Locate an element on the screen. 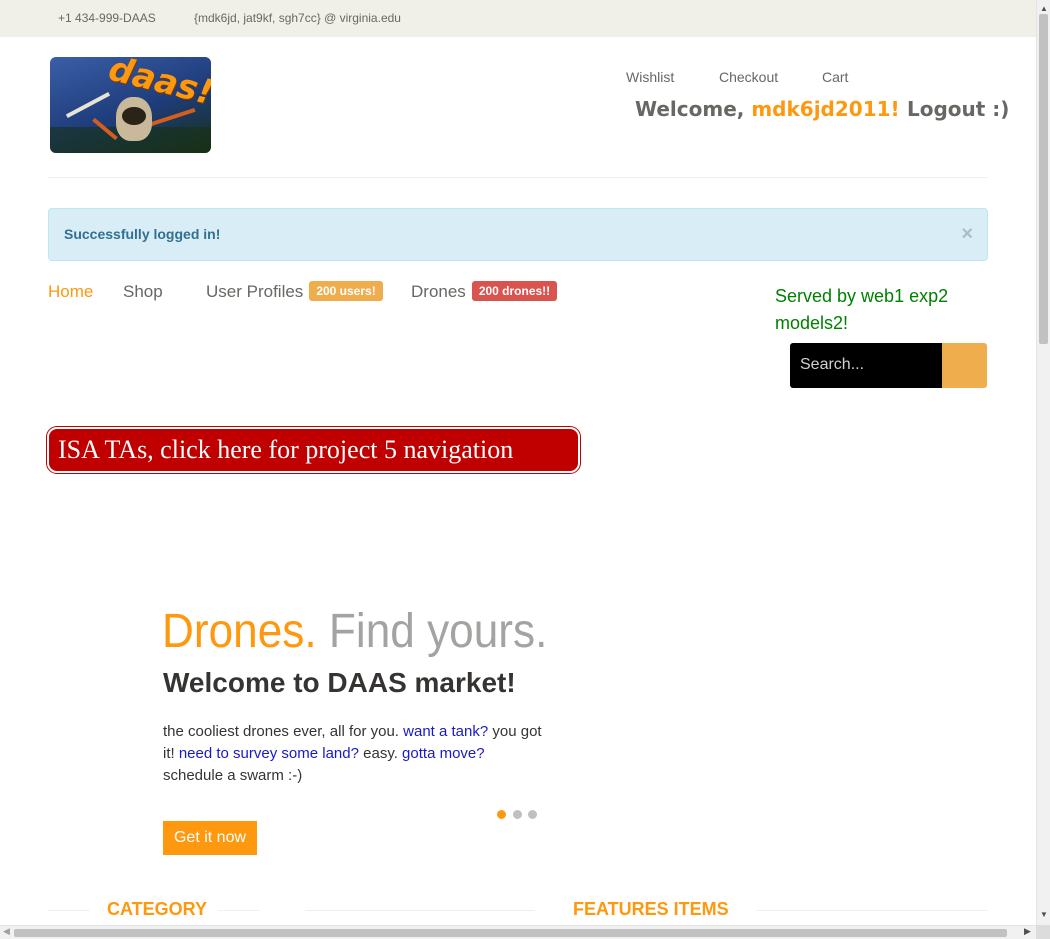  survey-link: need to survey some land? is located at coordinates (269, 753).